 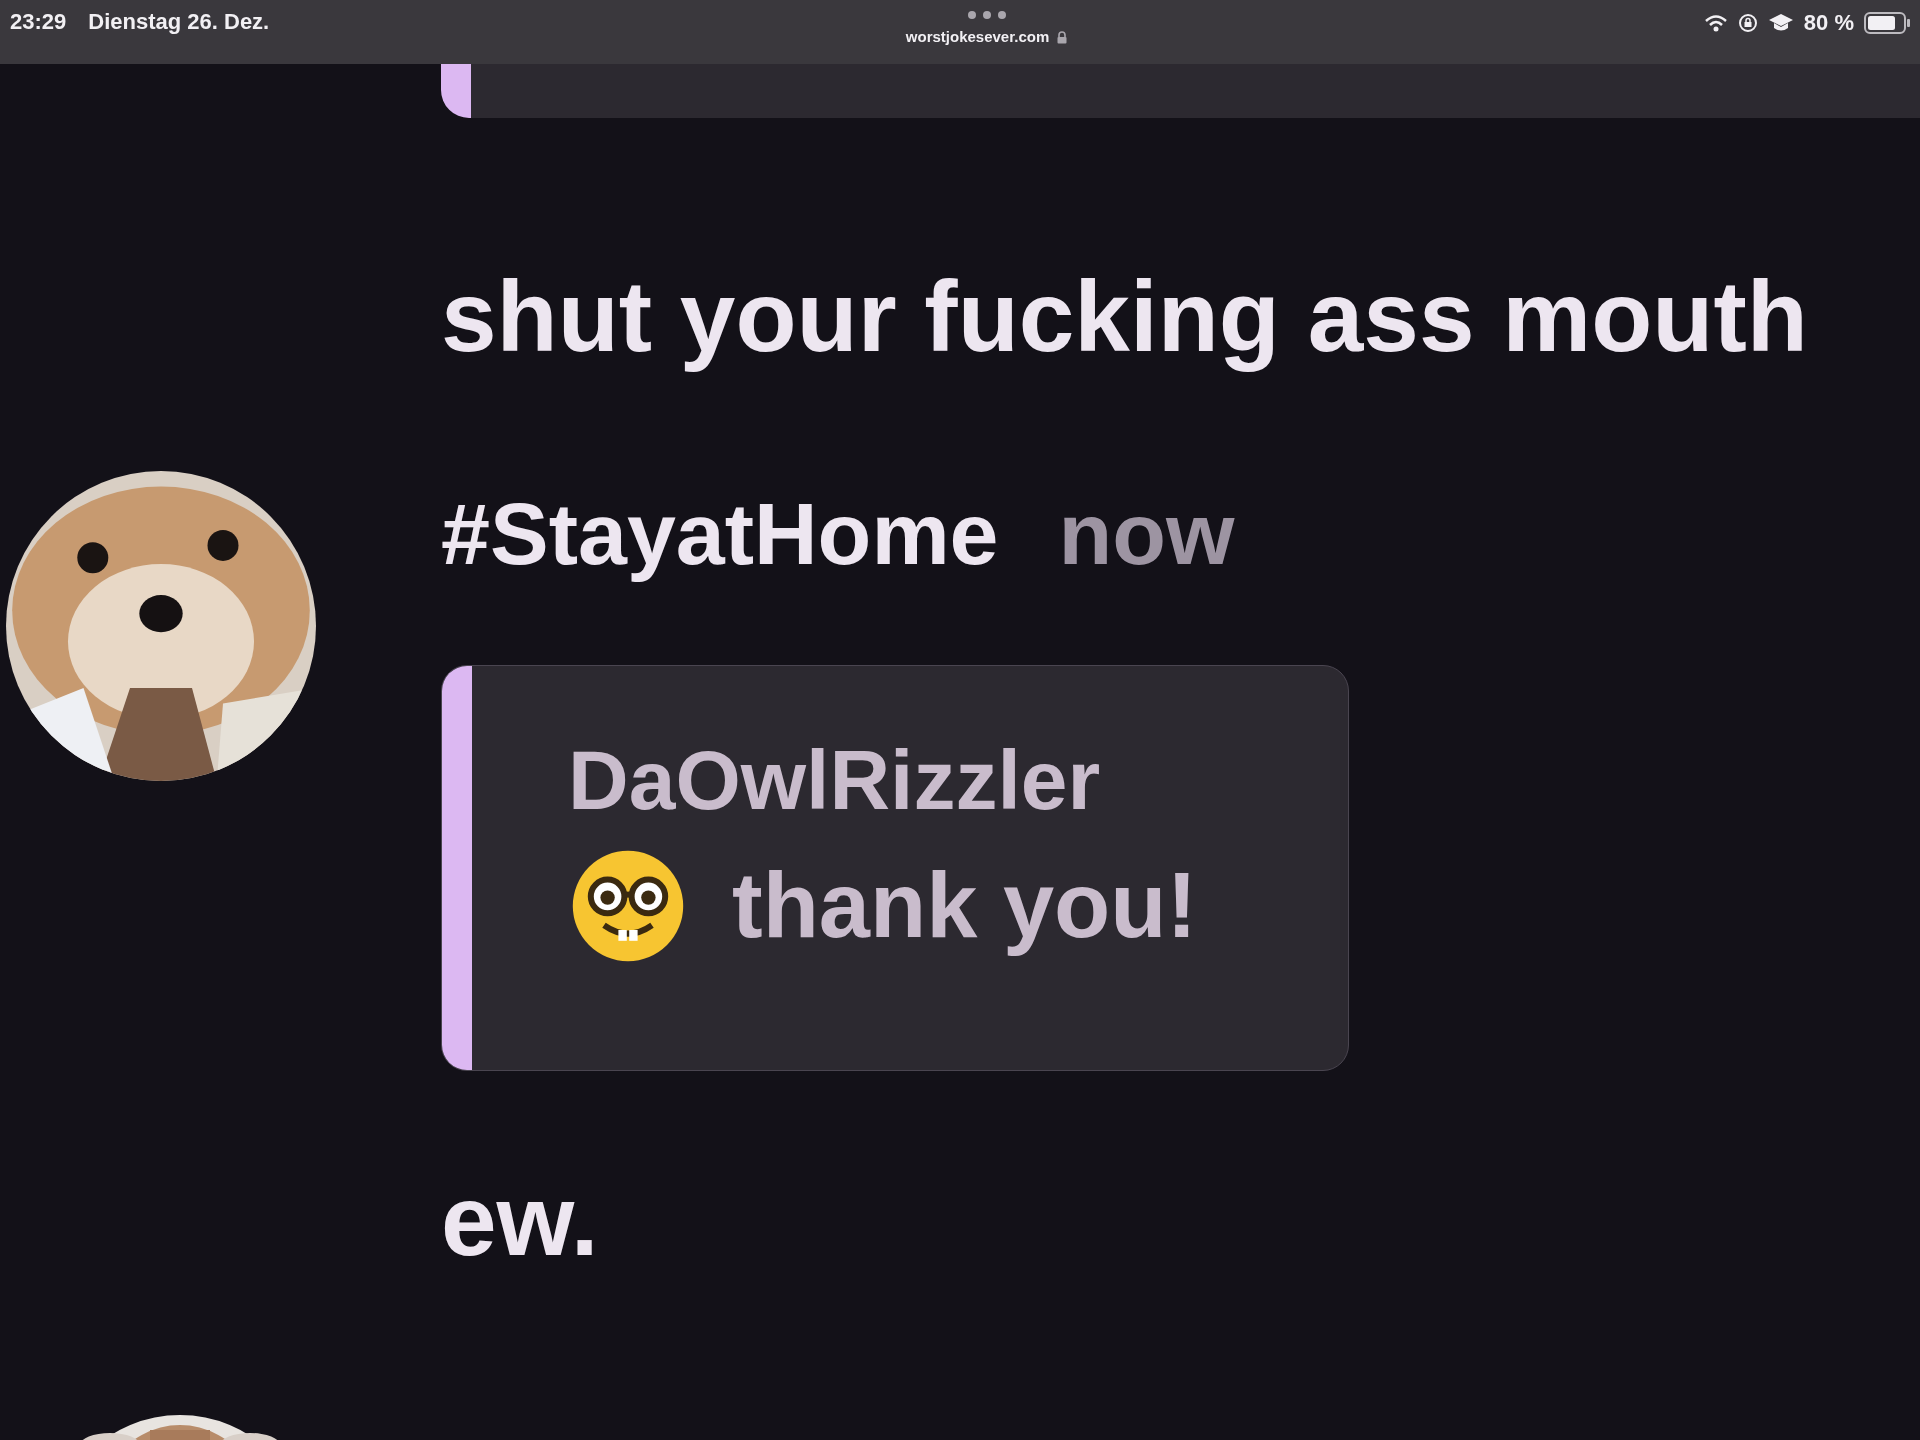 What do you see at coordinates (1780, 22) in the screenshot?
I see `graduation-cap-icon` at bounding box center [1780, 22].